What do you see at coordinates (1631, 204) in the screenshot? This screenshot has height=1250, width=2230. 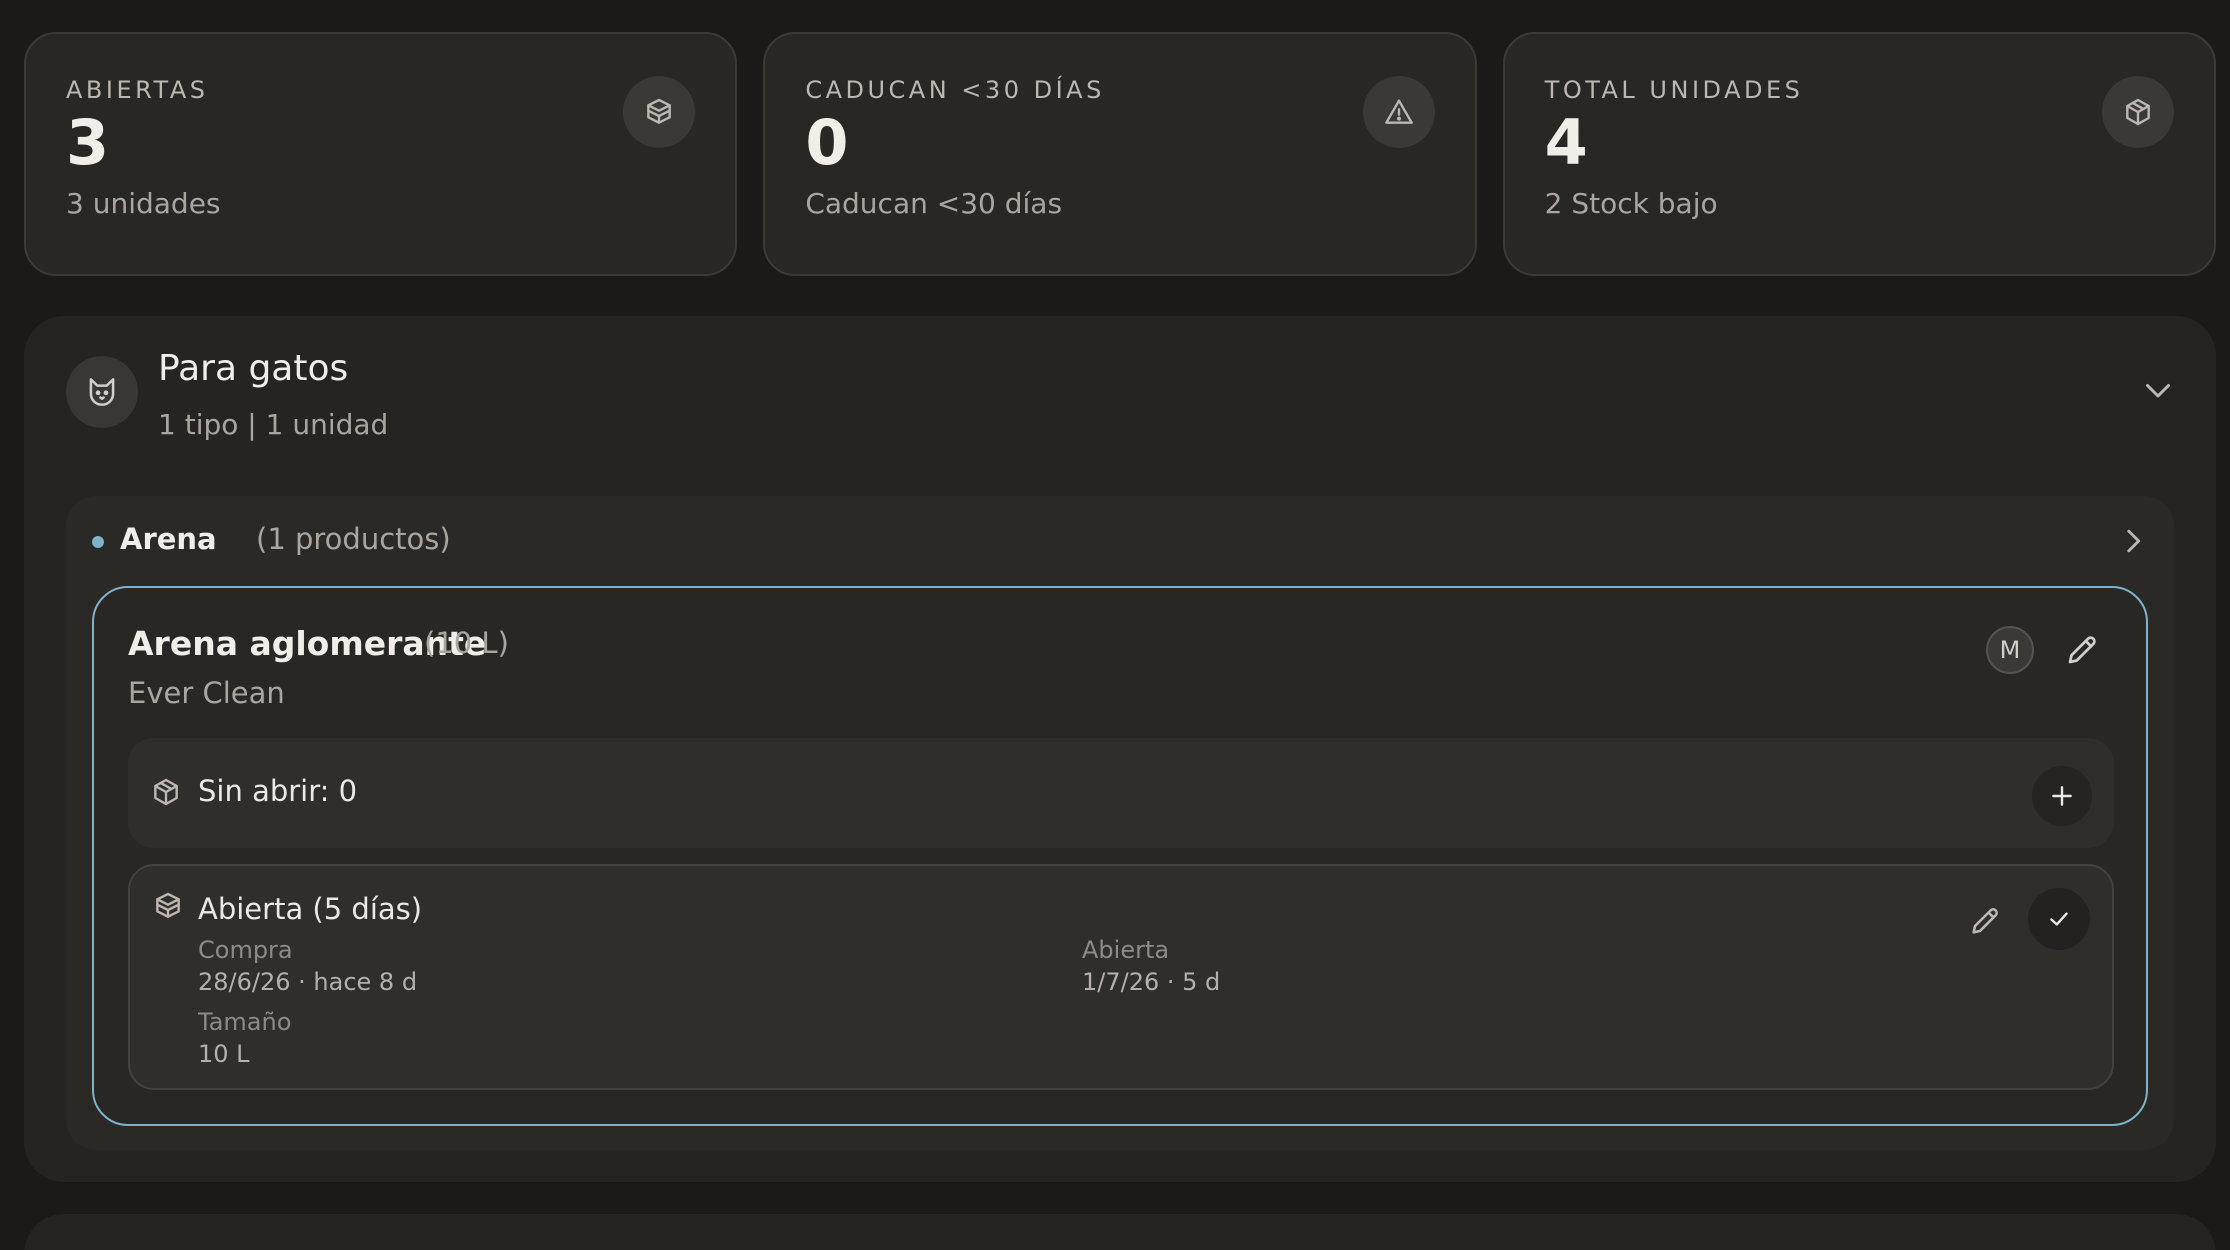 I see `stat-subtext: 2 Stock bajo` at bounding box center [1631, 204].